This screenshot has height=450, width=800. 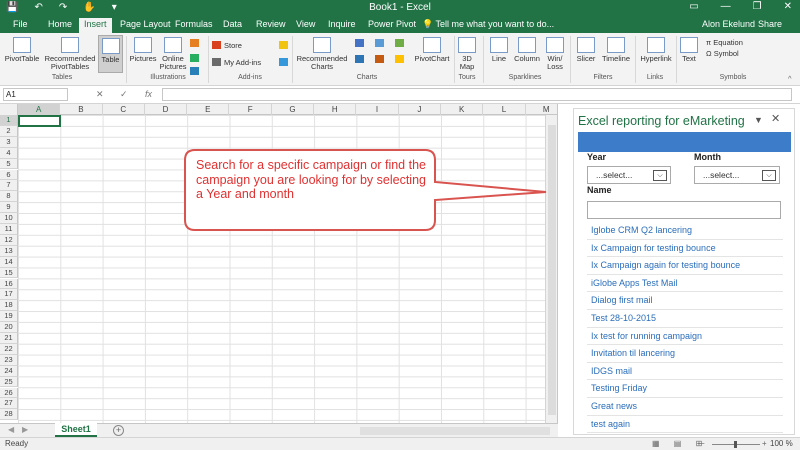 I want to click on month-label: Month, so click(x=707, y=157).